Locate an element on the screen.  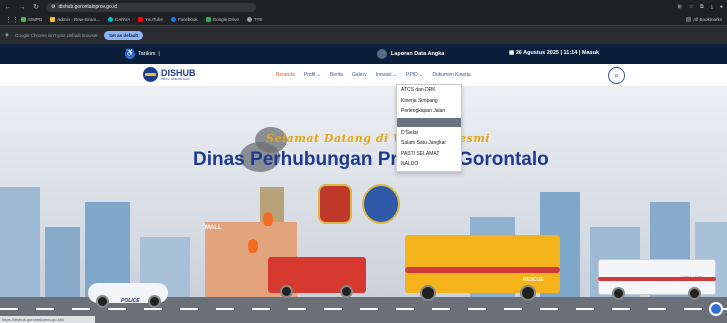
dropdown-item-atcs: ATCS dan DRK is located at coordinates (429, 90).